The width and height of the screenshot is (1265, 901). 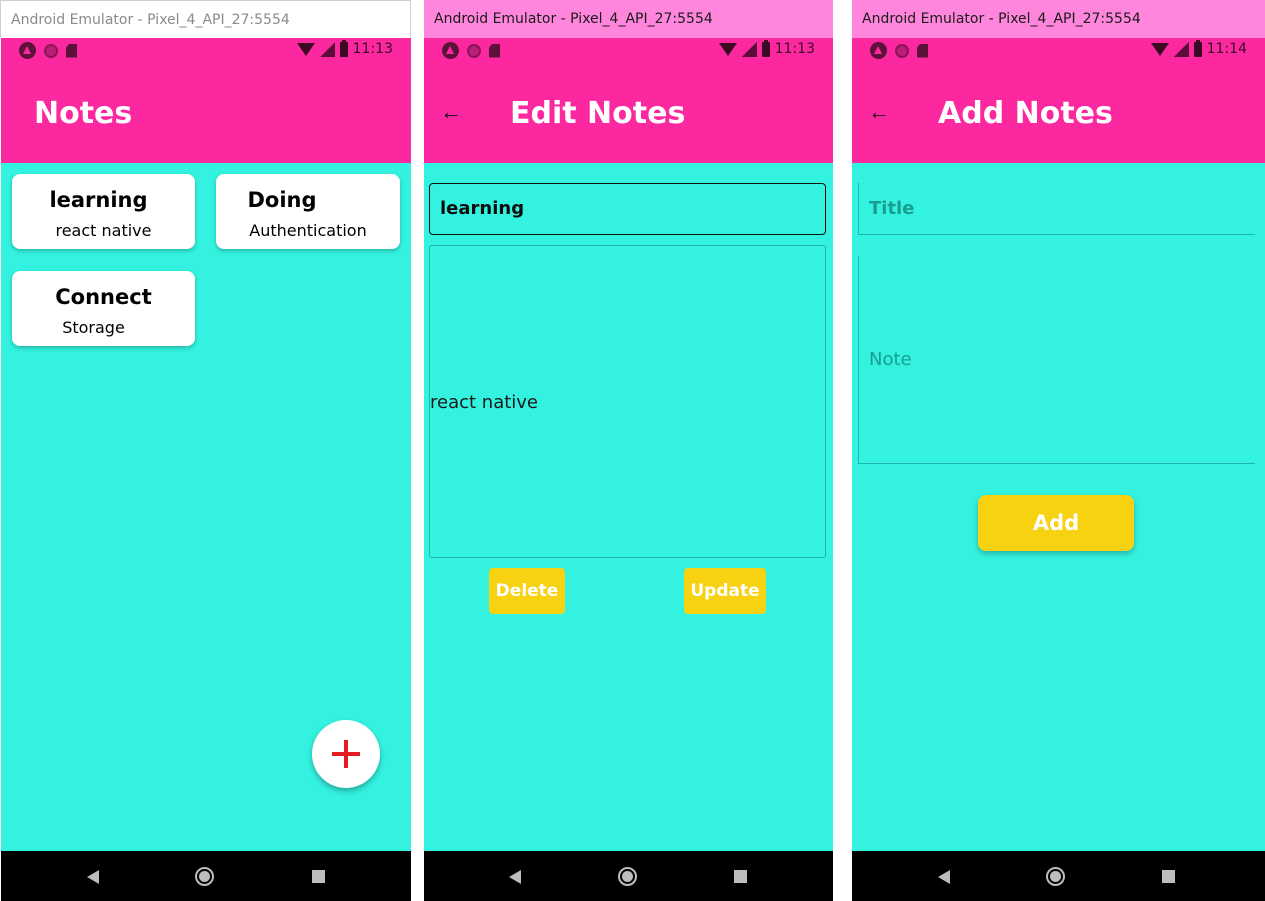 What do you see at coordinates (103, 230) in the screenshot?
I see `note-card-body: react native` at bounding box center [103, 230].